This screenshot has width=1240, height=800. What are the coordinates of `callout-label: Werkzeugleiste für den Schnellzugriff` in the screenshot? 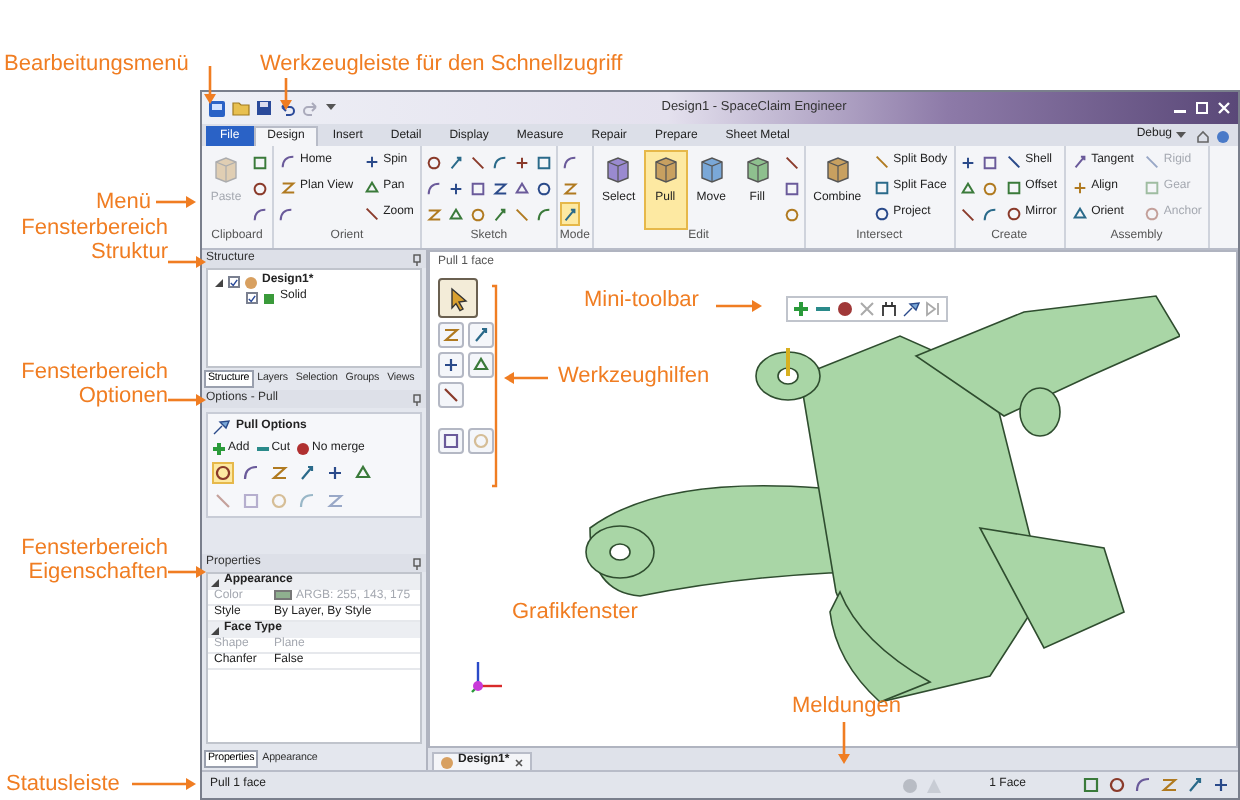 It's located at (441, 64).